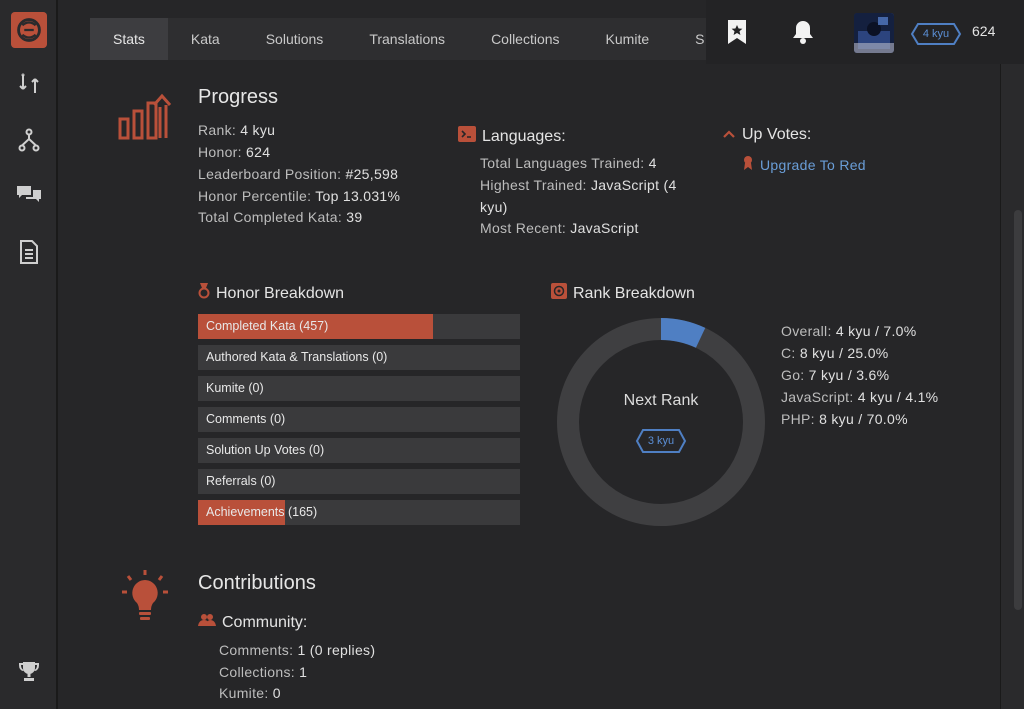 The width and height of the screenshot is (1024, 709). I want to click on next-rank-label: Next Rank, so click(661, 400).